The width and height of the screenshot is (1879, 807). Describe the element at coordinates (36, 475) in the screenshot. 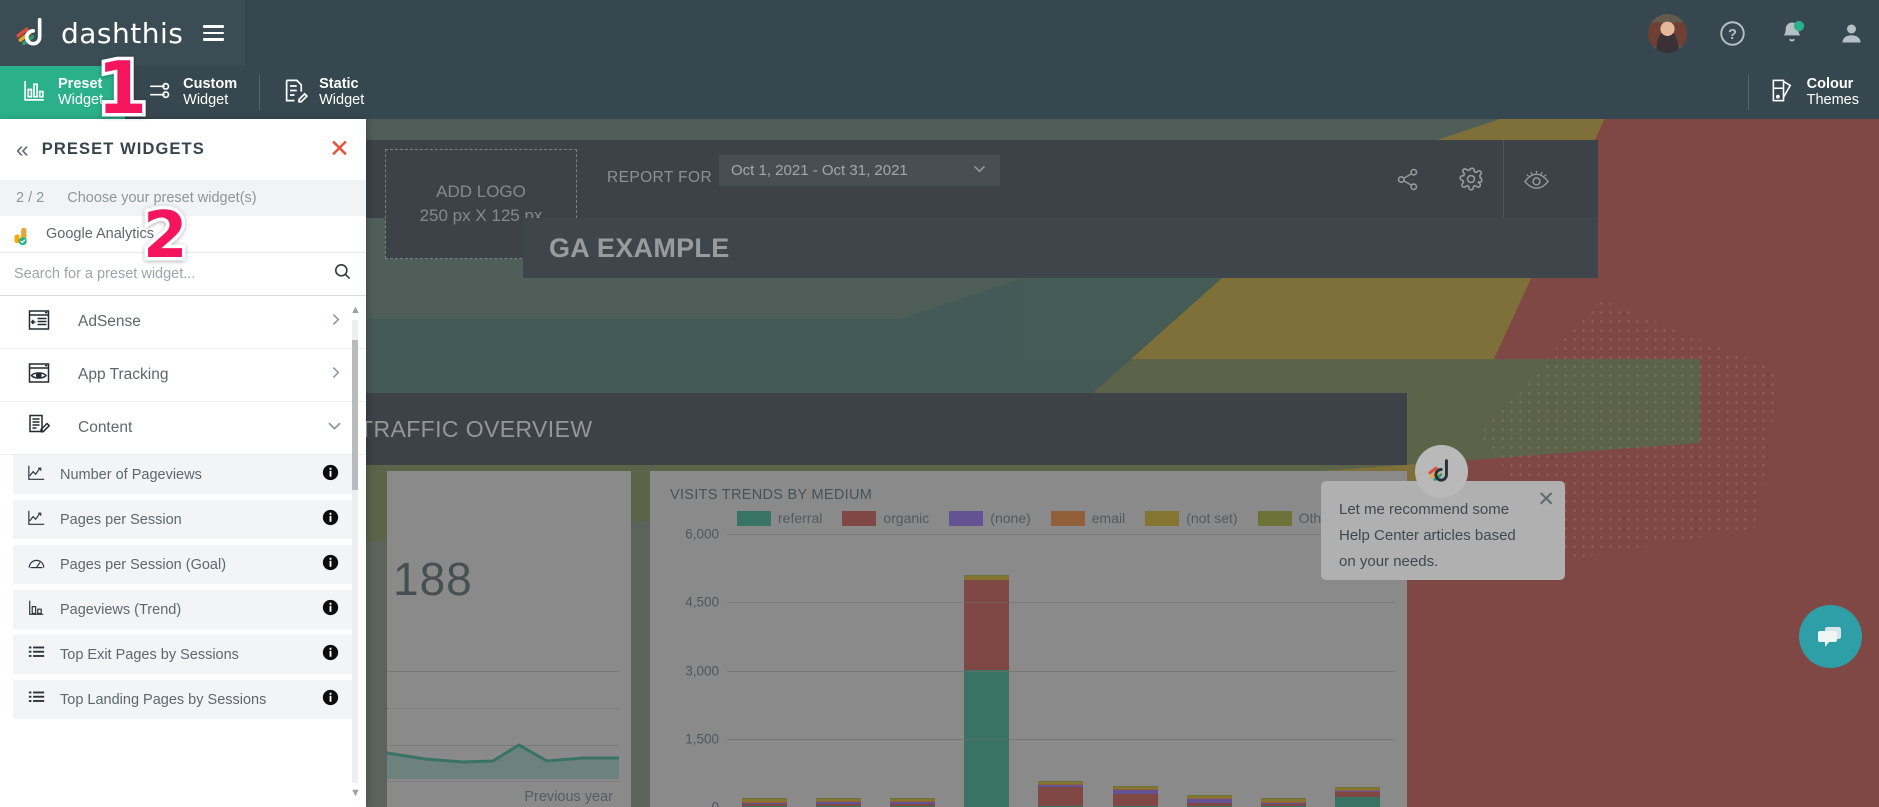

I see `line-chart-icon` at that location.